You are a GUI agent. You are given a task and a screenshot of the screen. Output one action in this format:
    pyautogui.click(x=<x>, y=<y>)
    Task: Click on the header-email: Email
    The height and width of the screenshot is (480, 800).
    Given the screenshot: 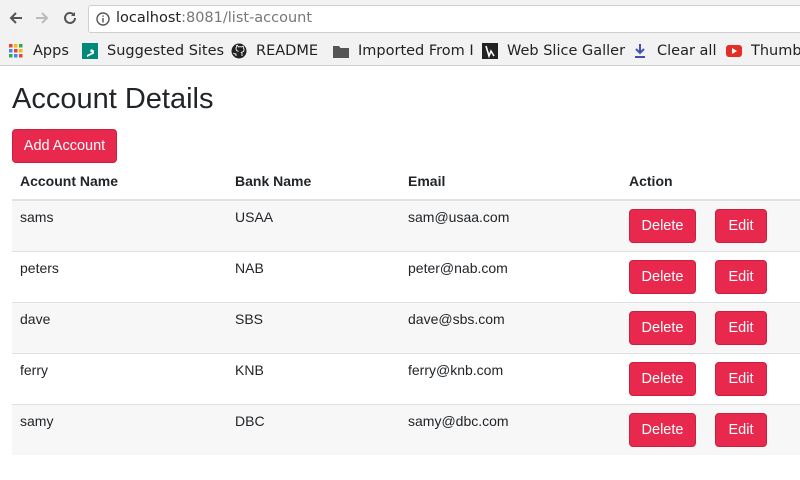 What is the action you would take?
    pyautogui.click(x=510, y=182)
    